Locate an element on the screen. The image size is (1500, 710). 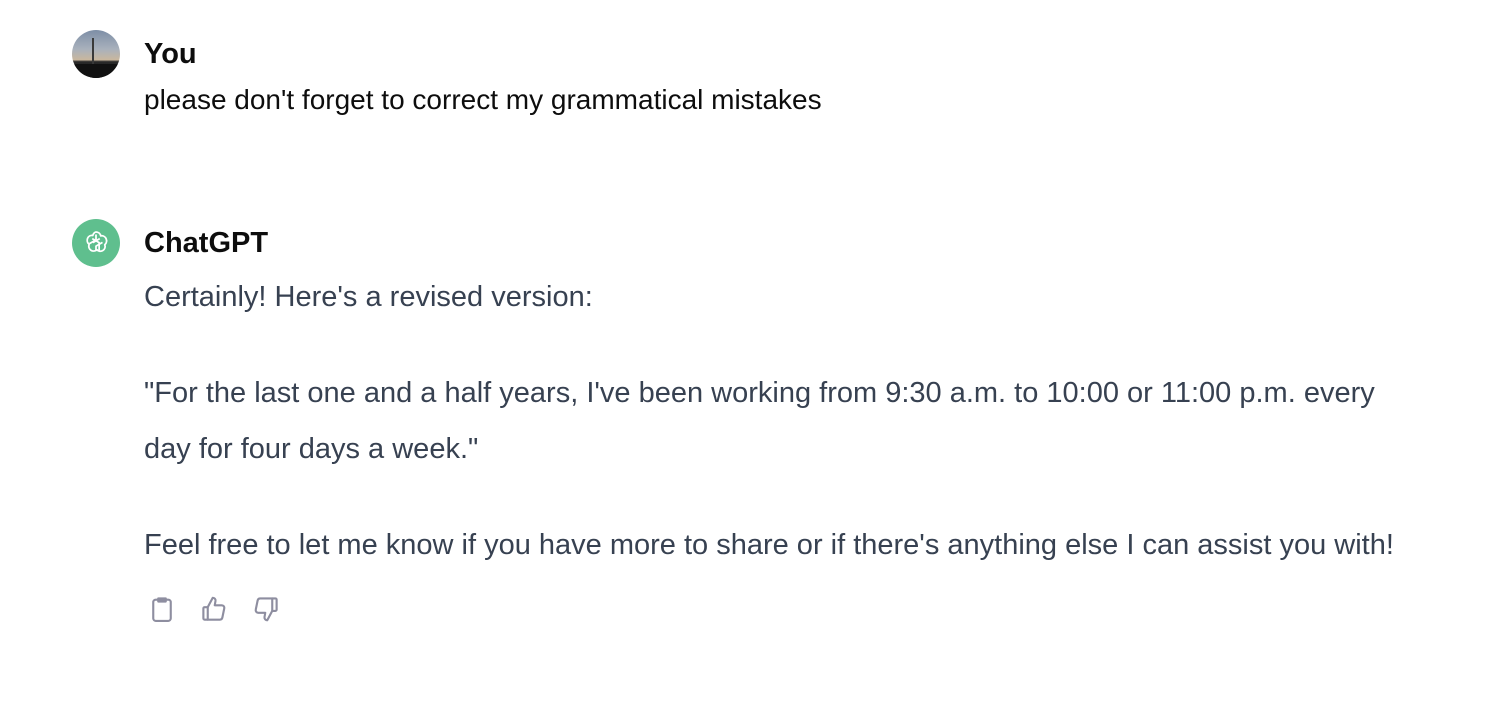
user-avatar is located at coordinates (96, 54).